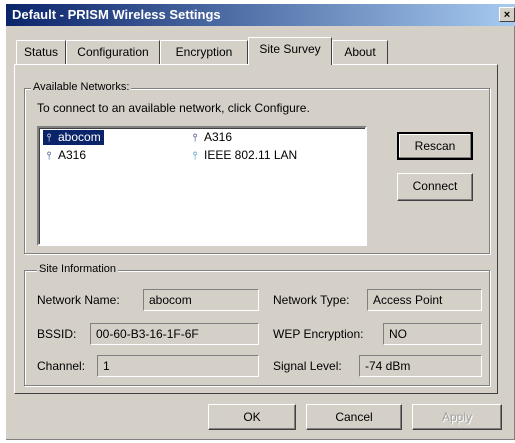  I want to click on network-item-abocom: ⫯ abocom, so click(73, 137).